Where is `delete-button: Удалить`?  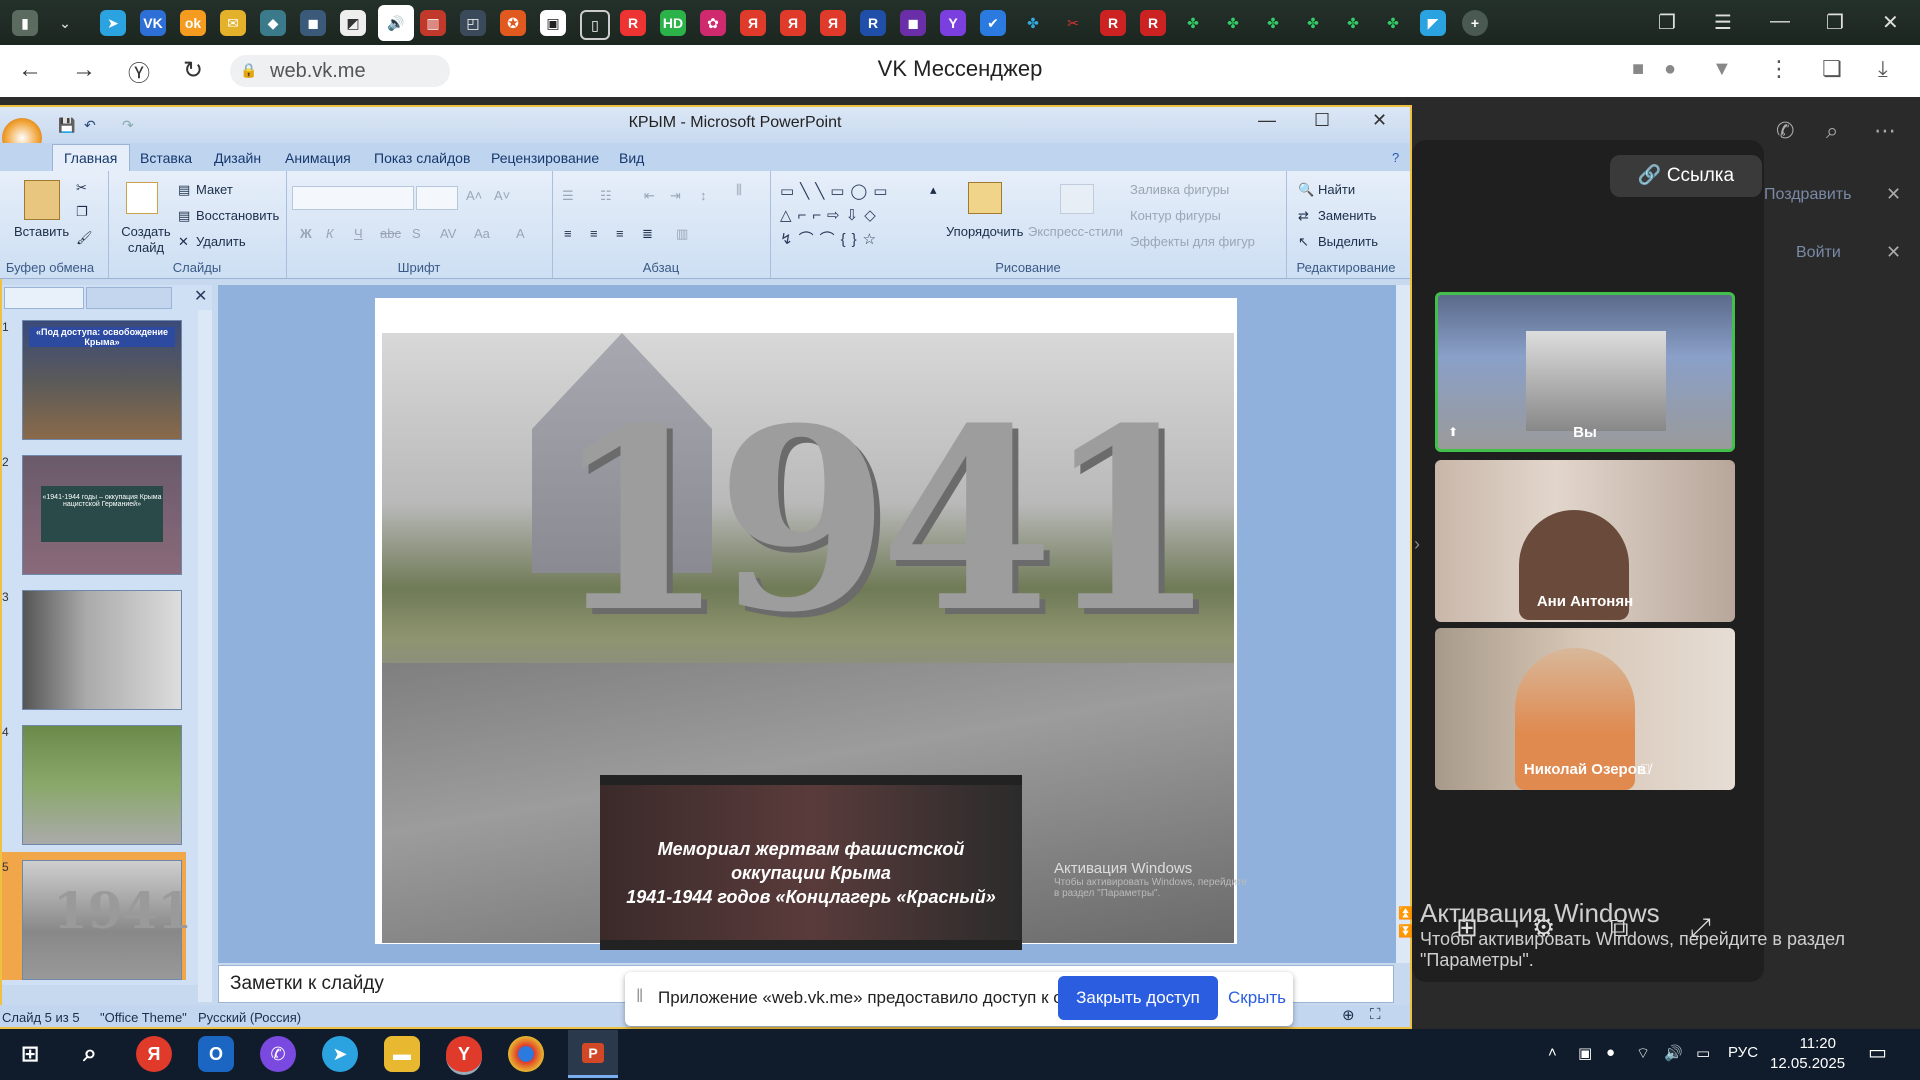
delete-button: Удалить is located at coordinates (221, 241).